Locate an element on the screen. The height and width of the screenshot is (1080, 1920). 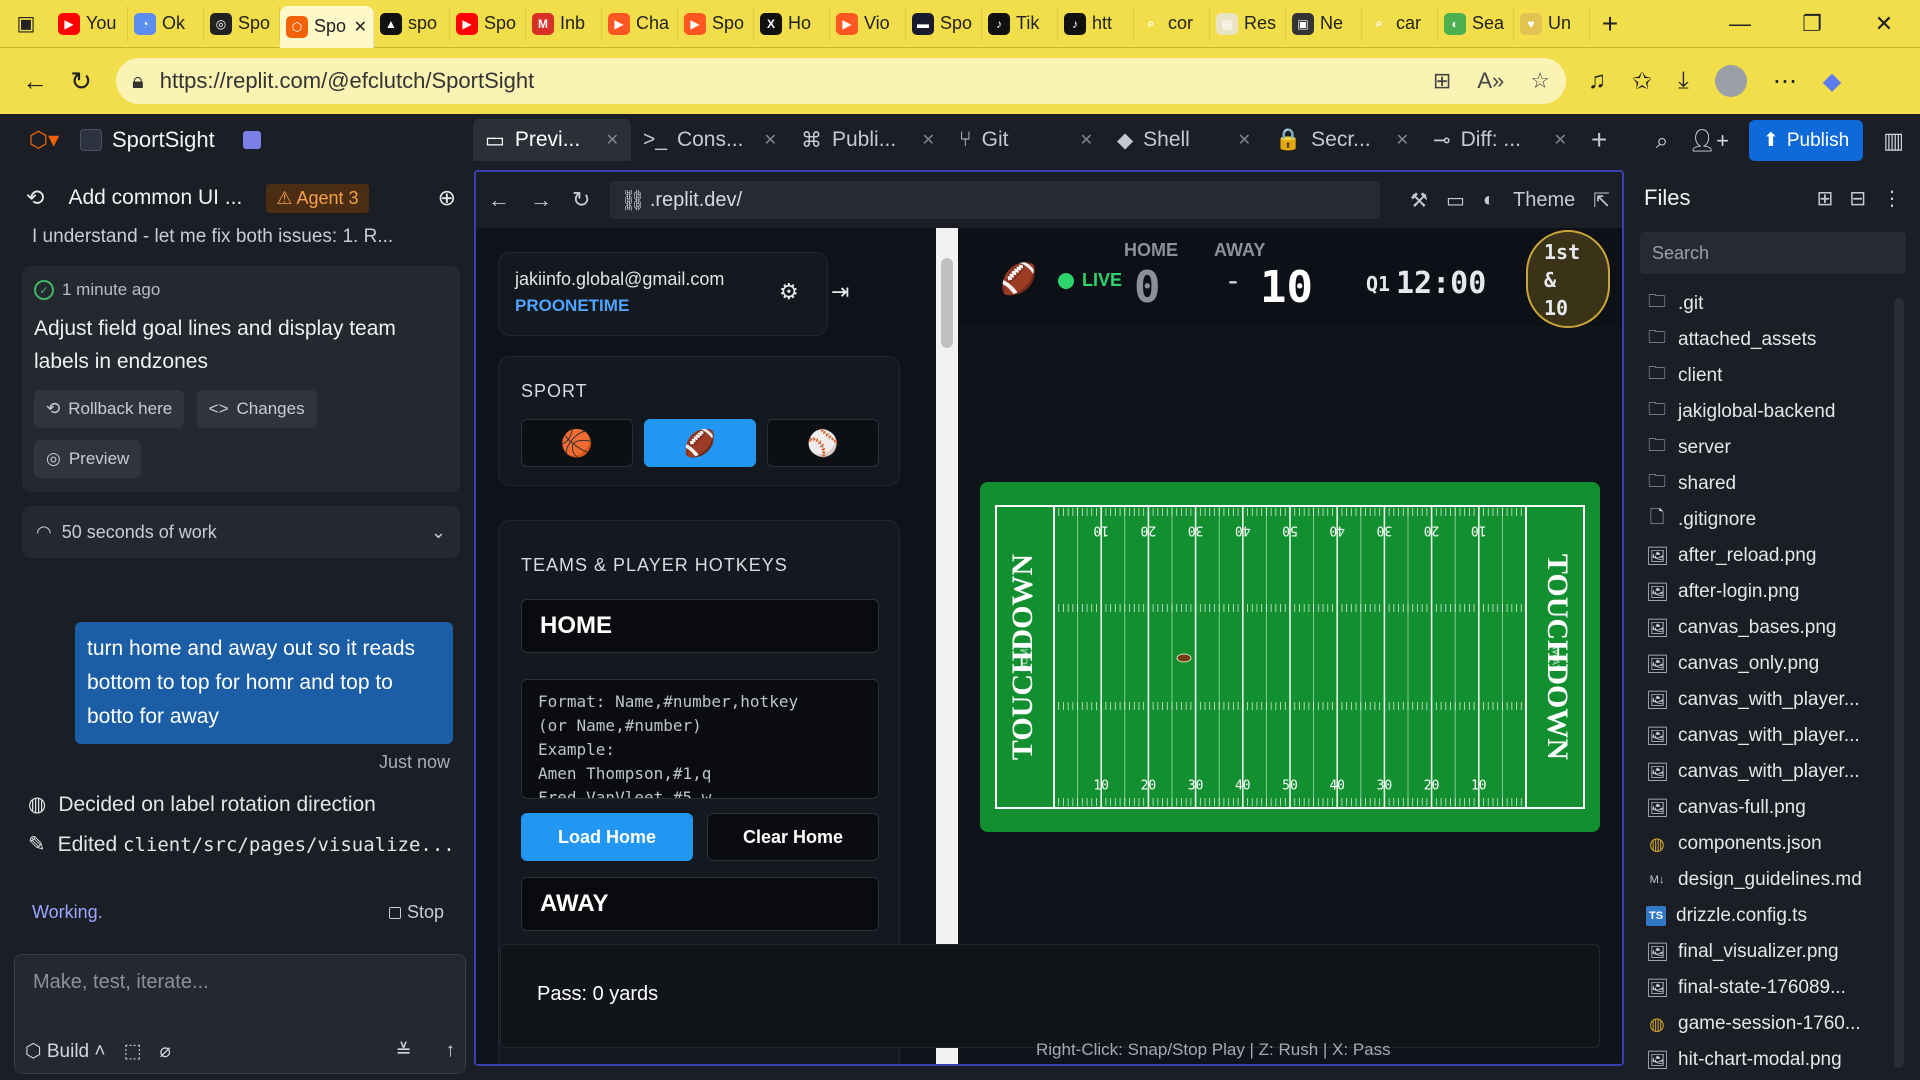
browser-tab: ▶ Cha is located at coordinates (640, 23).